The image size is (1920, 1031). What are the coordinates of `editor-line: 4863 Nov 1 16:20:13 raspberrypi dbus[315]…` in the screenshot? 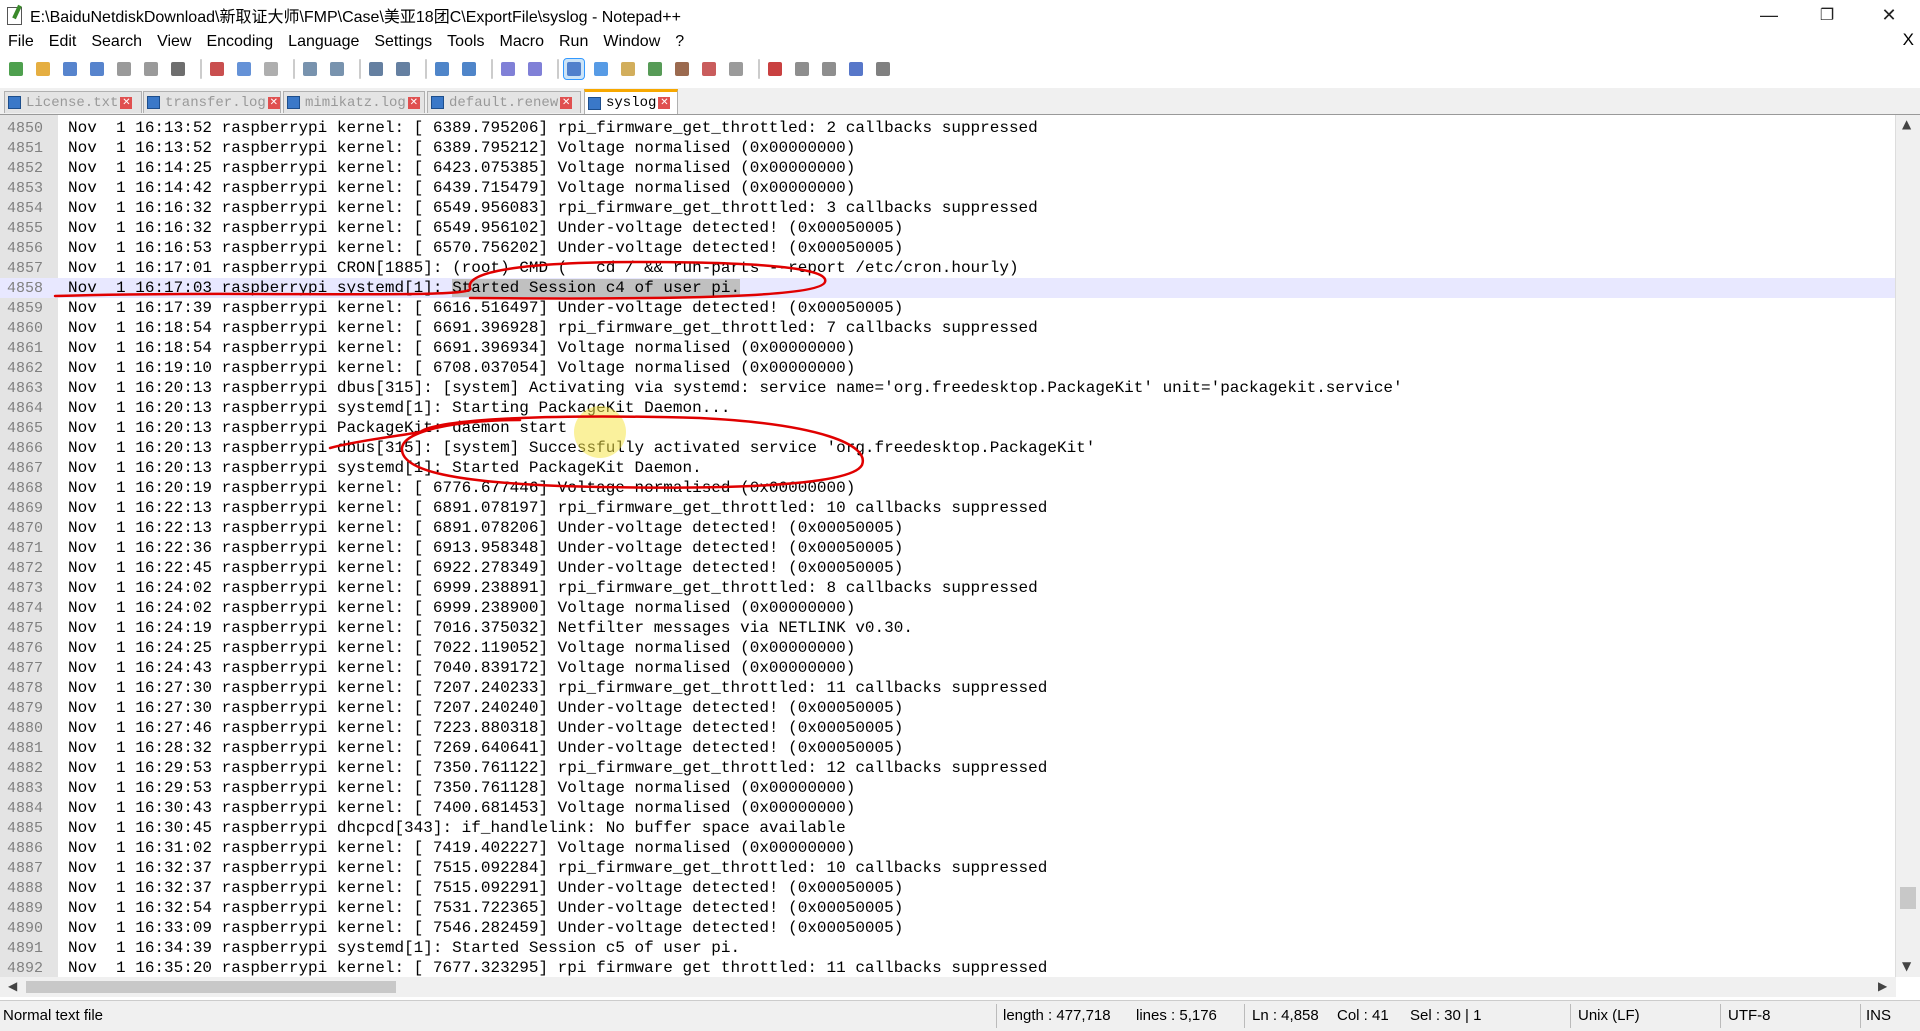 It's located at (948, 388).